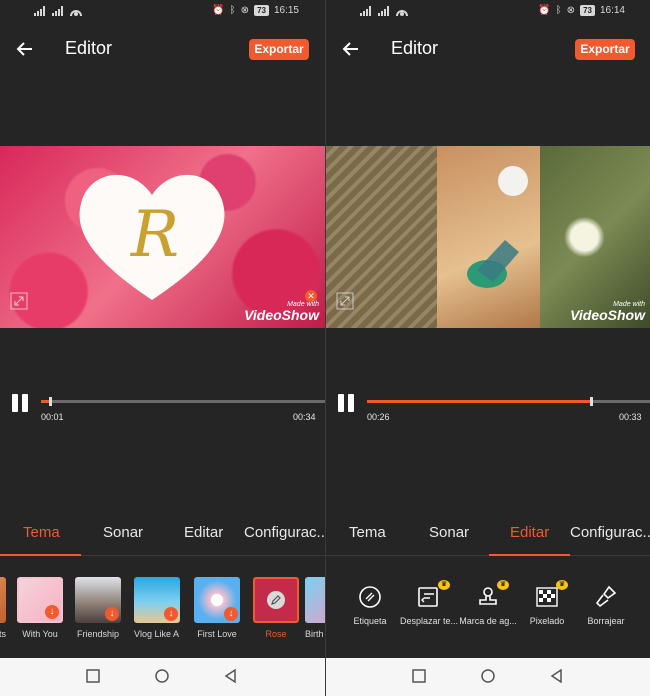 This screenshot has height=696, width=650. I want to click on scroll-text-icon, so click(428, 597).